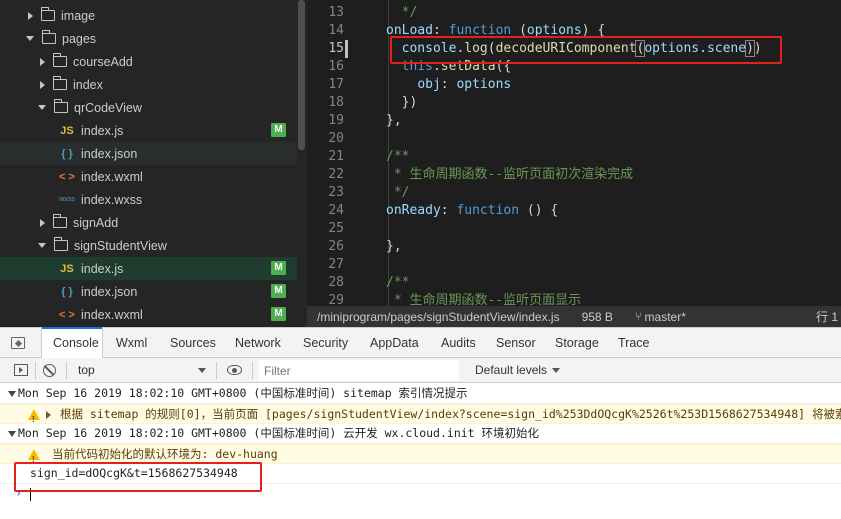 This screenshot has width=841, height=519. What do you see at coordinates (597, 316) in the screenshot?
I see `status-file-size: 958 B` at bounding box center [597, 316].